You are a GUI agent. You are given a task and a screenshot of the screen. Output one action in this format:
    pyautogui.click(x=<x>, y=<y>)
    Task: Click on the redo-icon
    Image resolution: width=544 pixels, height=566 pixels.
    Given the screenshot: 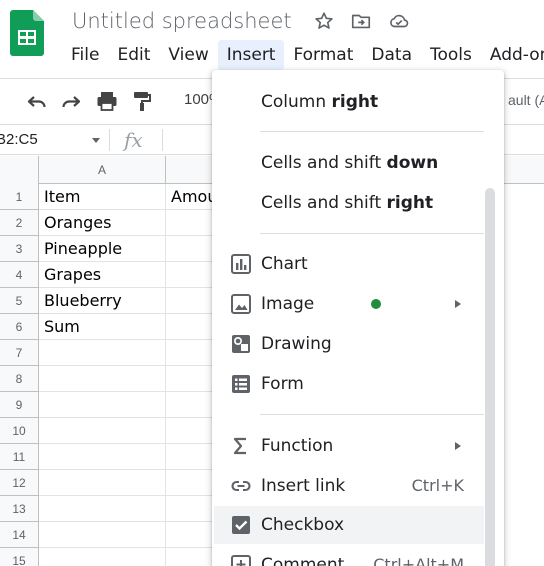 What is the action you would take?
    pyautogui.click(x=71, y=101)
    